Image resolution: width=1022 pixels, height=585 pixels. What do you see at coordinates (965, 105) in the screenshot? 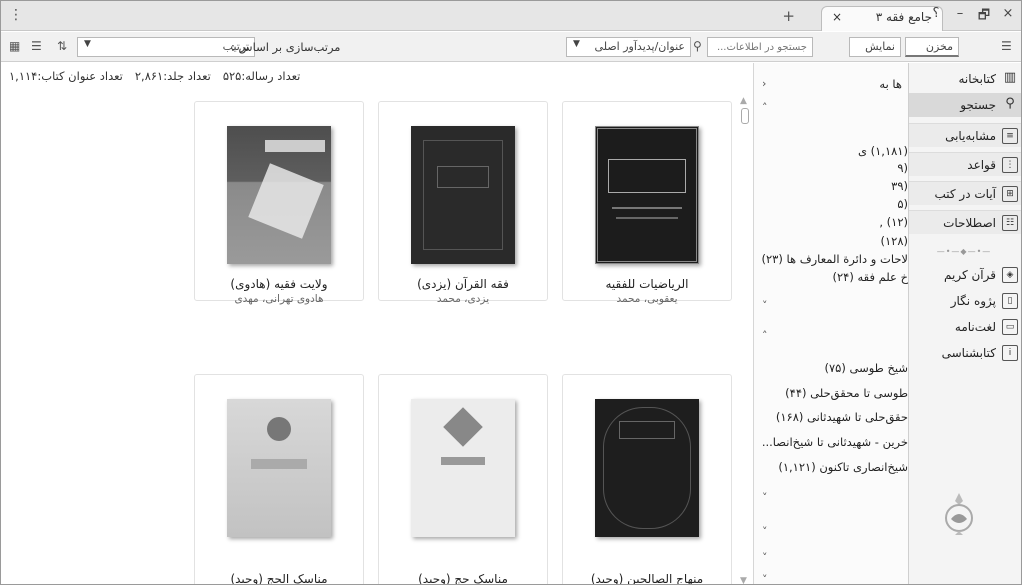
I see `sidebar-item-search: ⚲ جستجو` at bounding box center [965, 105].